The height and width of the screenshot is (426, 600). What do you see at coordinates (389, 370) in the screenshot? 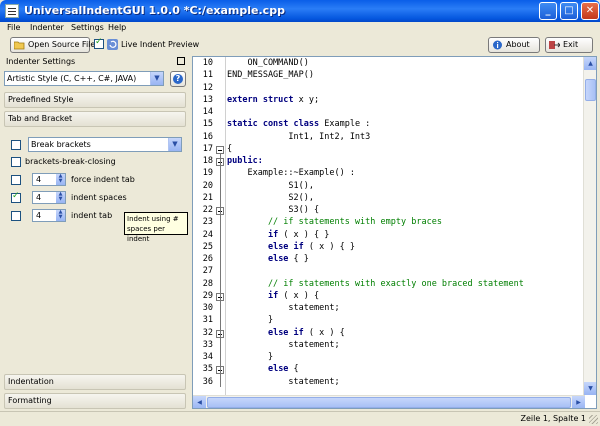
I see `code-line: 35 else {` at bounding box center [389, 370].